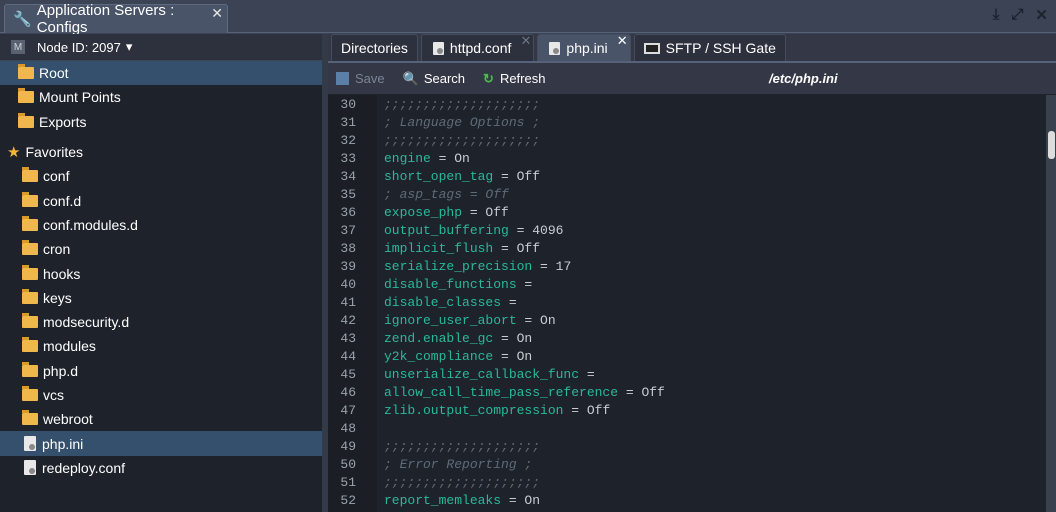 This screenshot has height=512, width=1056. I want to click on favorites-label: Favorites, so click(54, 152).